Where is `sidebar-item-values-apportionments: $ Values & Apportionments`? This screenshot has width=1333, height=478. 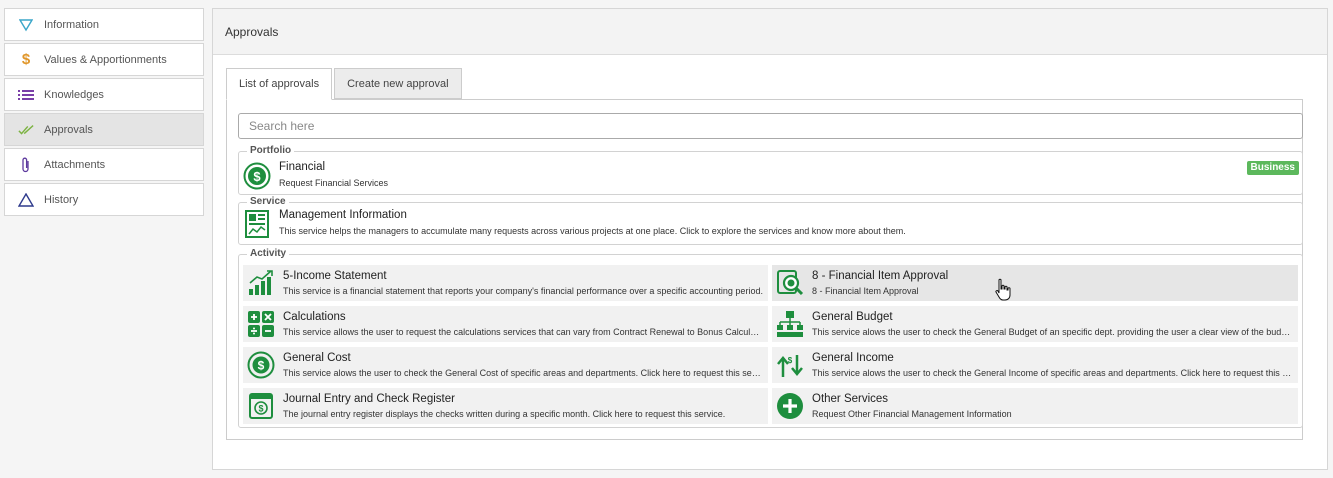 sidebar-item-values-apportionments: $ Values & Apportionments is located at coordinates (104, 59).